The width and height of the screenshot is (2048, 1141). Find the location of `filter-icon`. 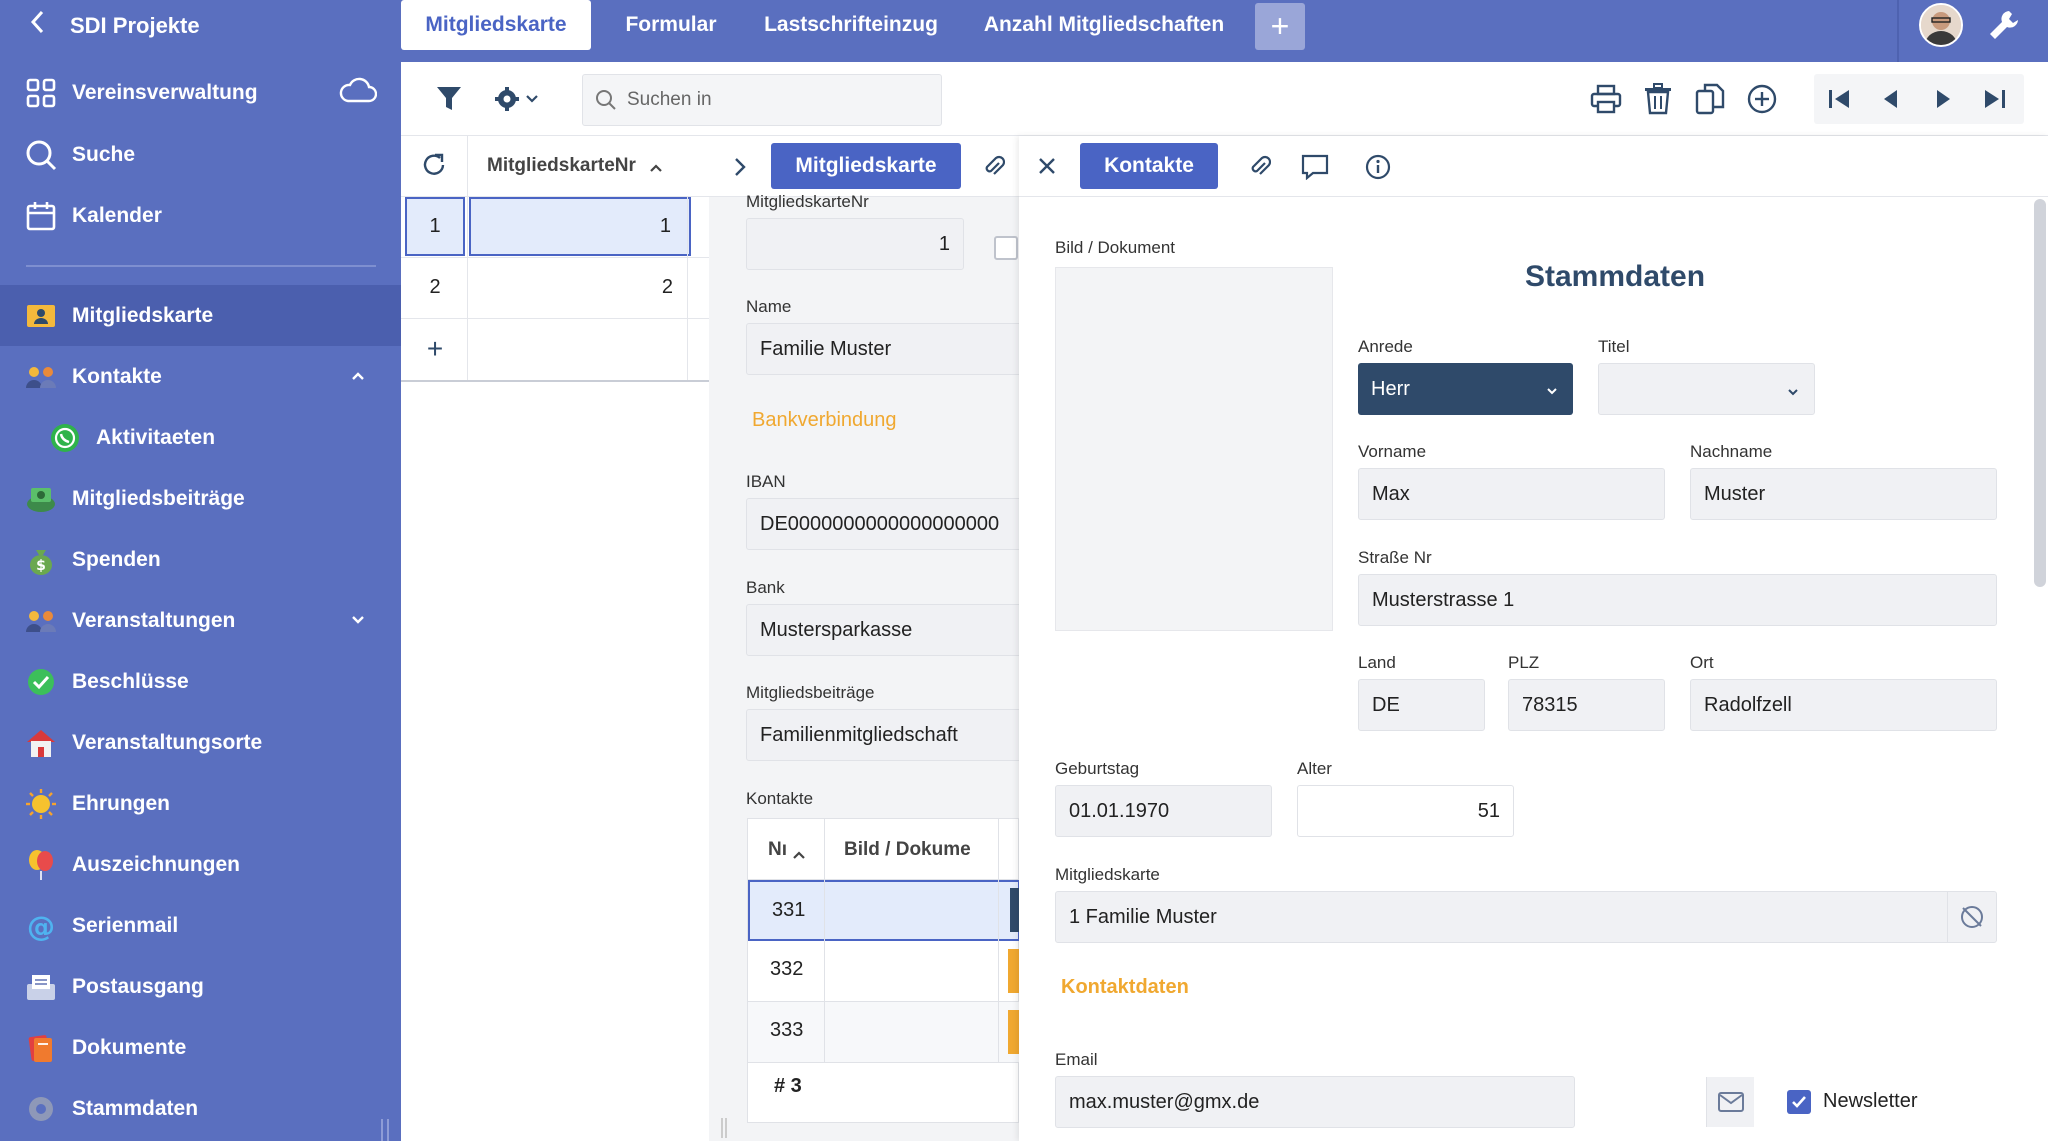

filter-icon is located at coordinates (449, 99).